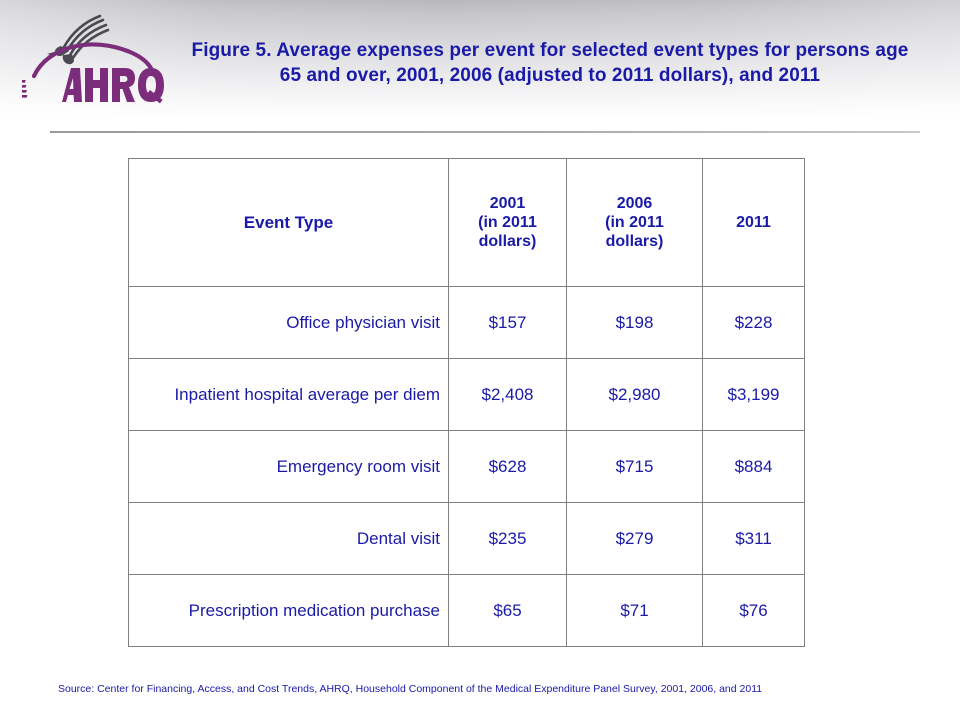 Image resolution: width=960 pixels, height=720 pixels. Describe the element at coordinates (634, 466) in the screenshot. I see `cell-2006: $715` at that location.